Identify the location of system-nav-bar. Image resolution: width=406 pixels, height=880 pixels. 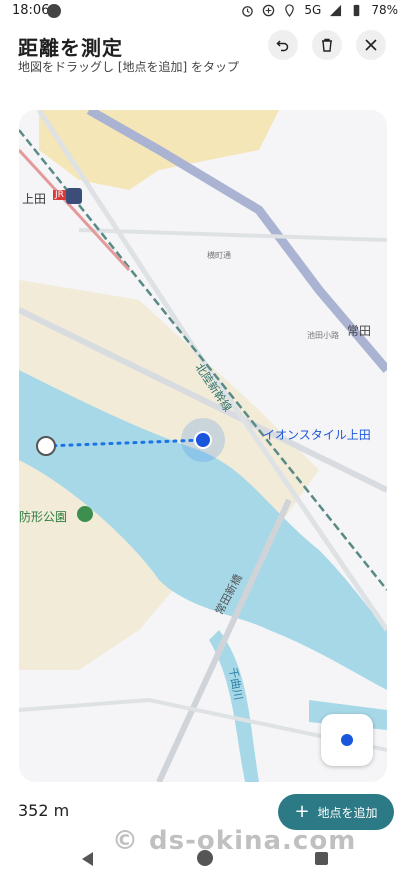
(203, 860).